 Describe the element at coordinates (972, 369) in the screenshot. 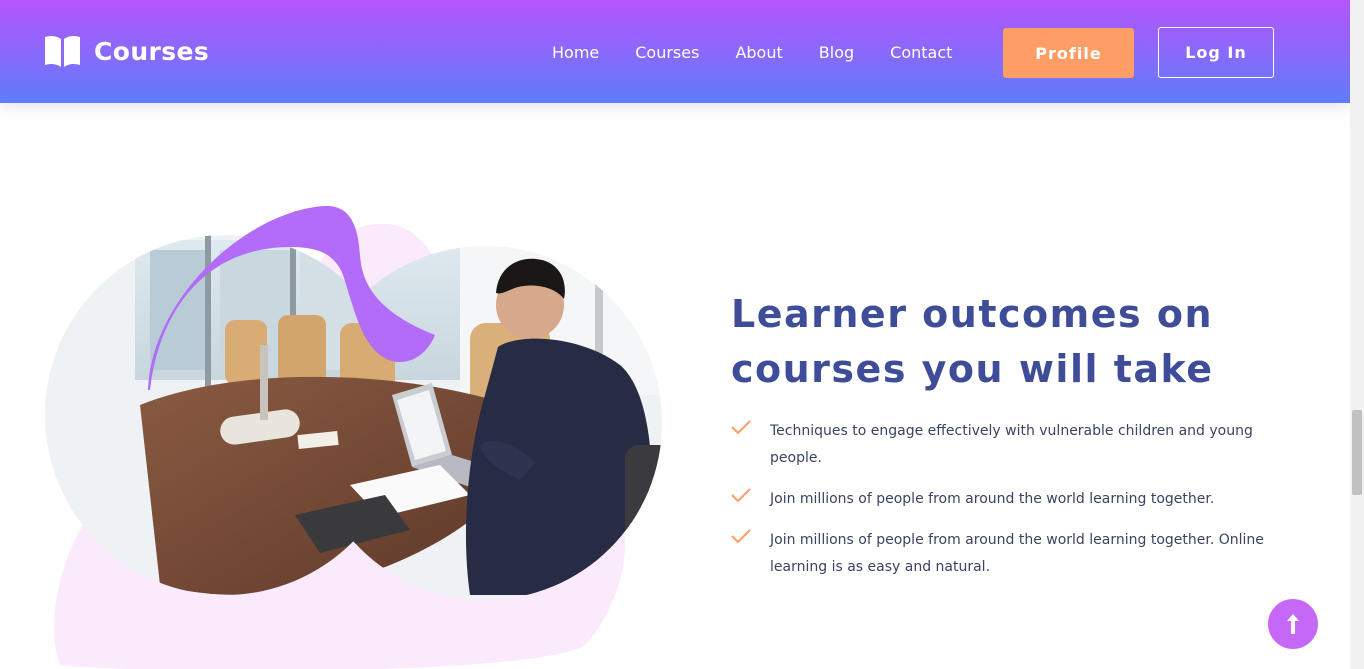

I see `heading-line-2: courses you will take` at that location.